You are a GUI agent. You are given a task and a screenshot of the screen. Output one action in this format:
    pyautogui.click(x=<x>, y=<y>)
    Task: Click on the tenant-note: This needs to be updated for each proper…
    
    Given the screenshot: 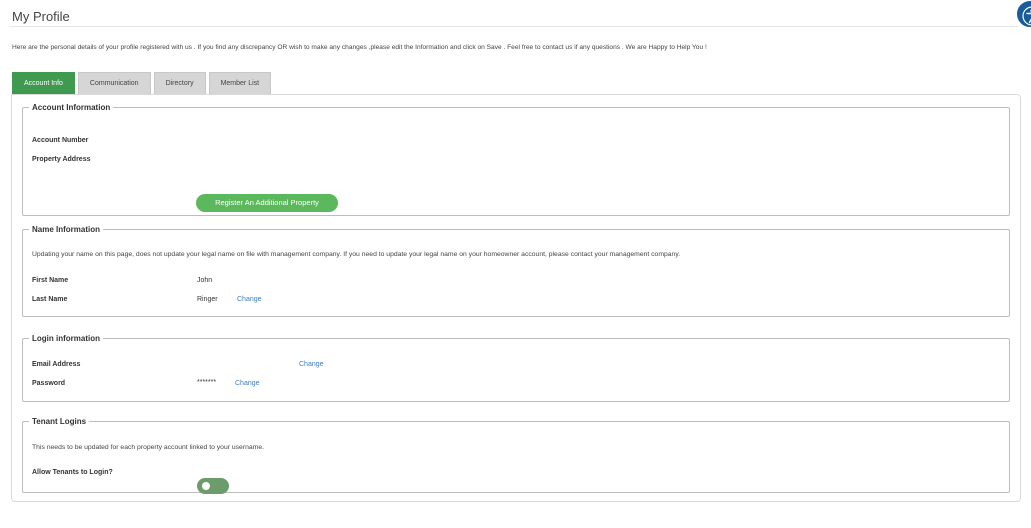 What is the action you would take?
    pyautogui.click(x=148, y=447)
    